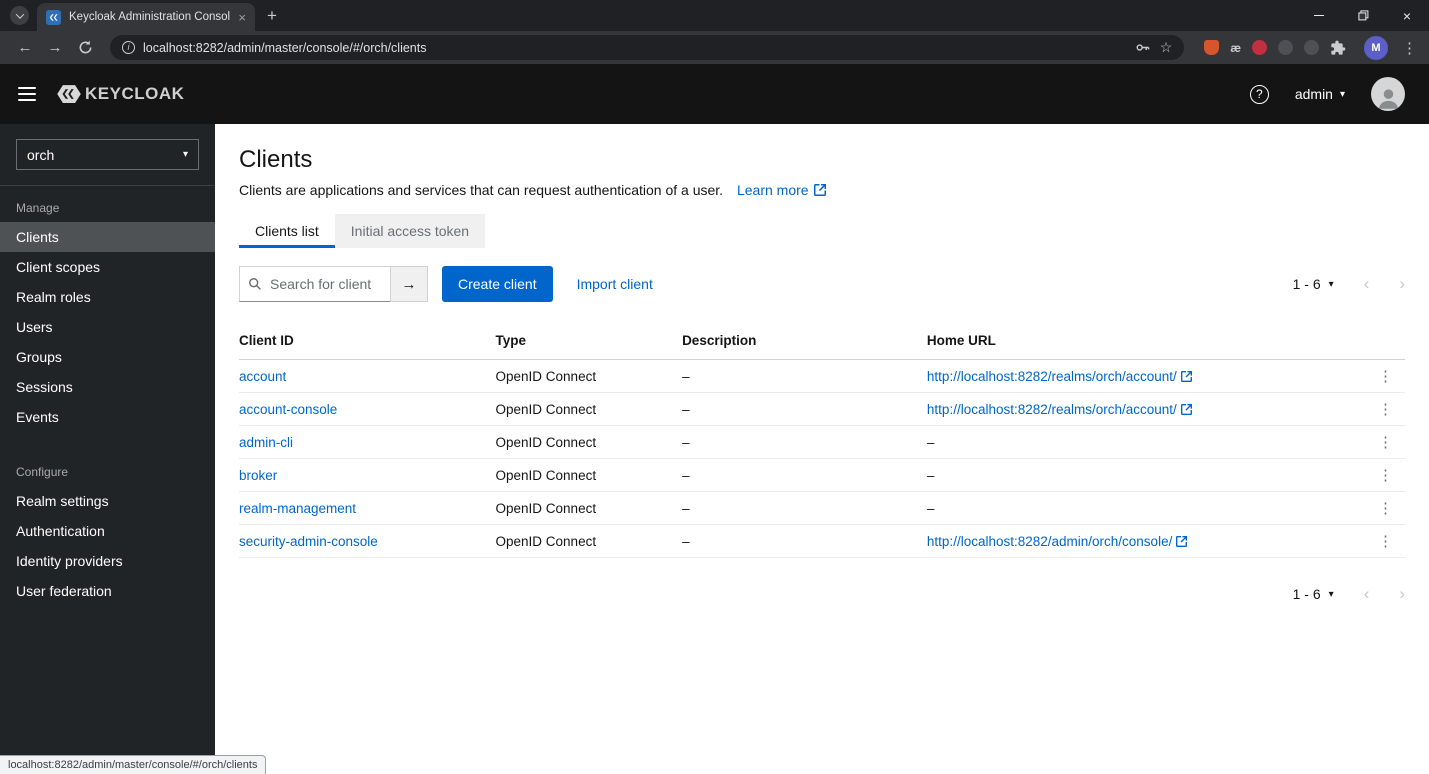  What do you see at coordinates (19, 15) in the screenshot?
I see `tab-search-button` at bounding box center [19, 15].